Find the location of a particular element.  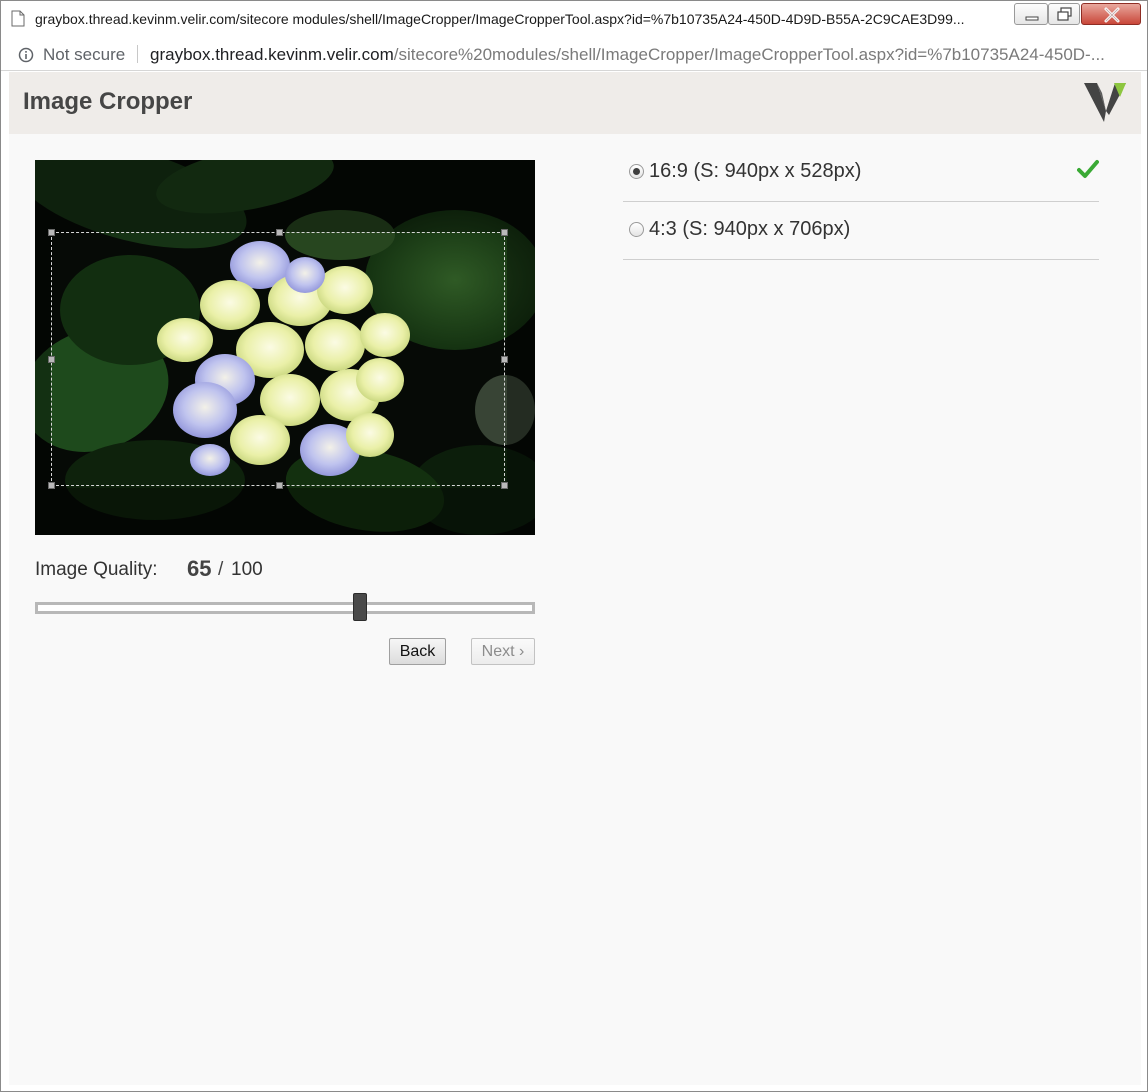

image-quality-slider-thumb is located at coordinates (360, 607).